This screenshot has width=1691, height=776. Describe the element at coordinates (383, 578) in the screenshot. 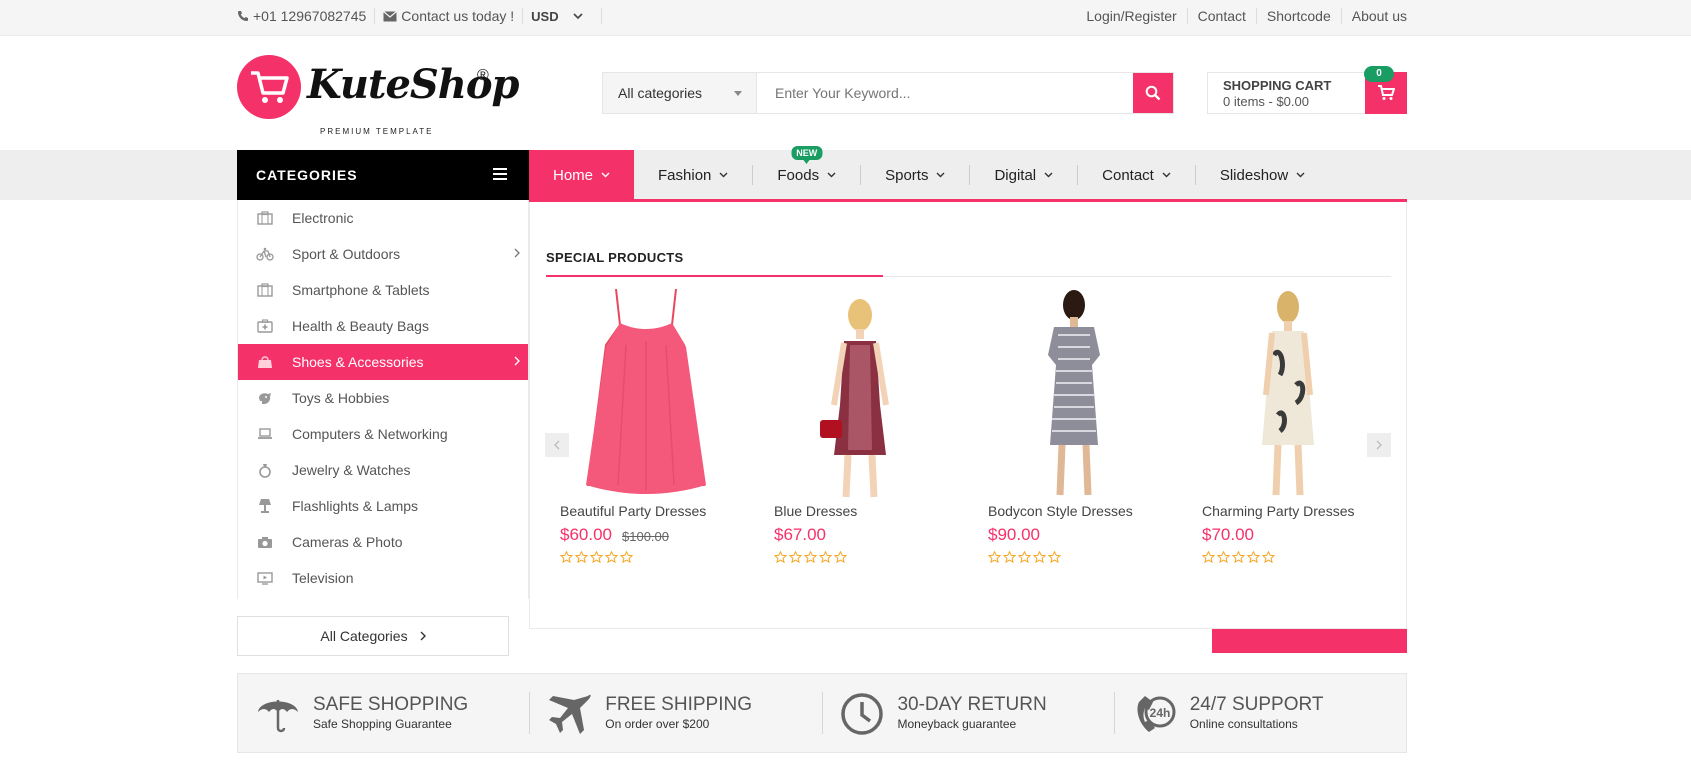

I see `sidebar-item-television: Television` at that location.